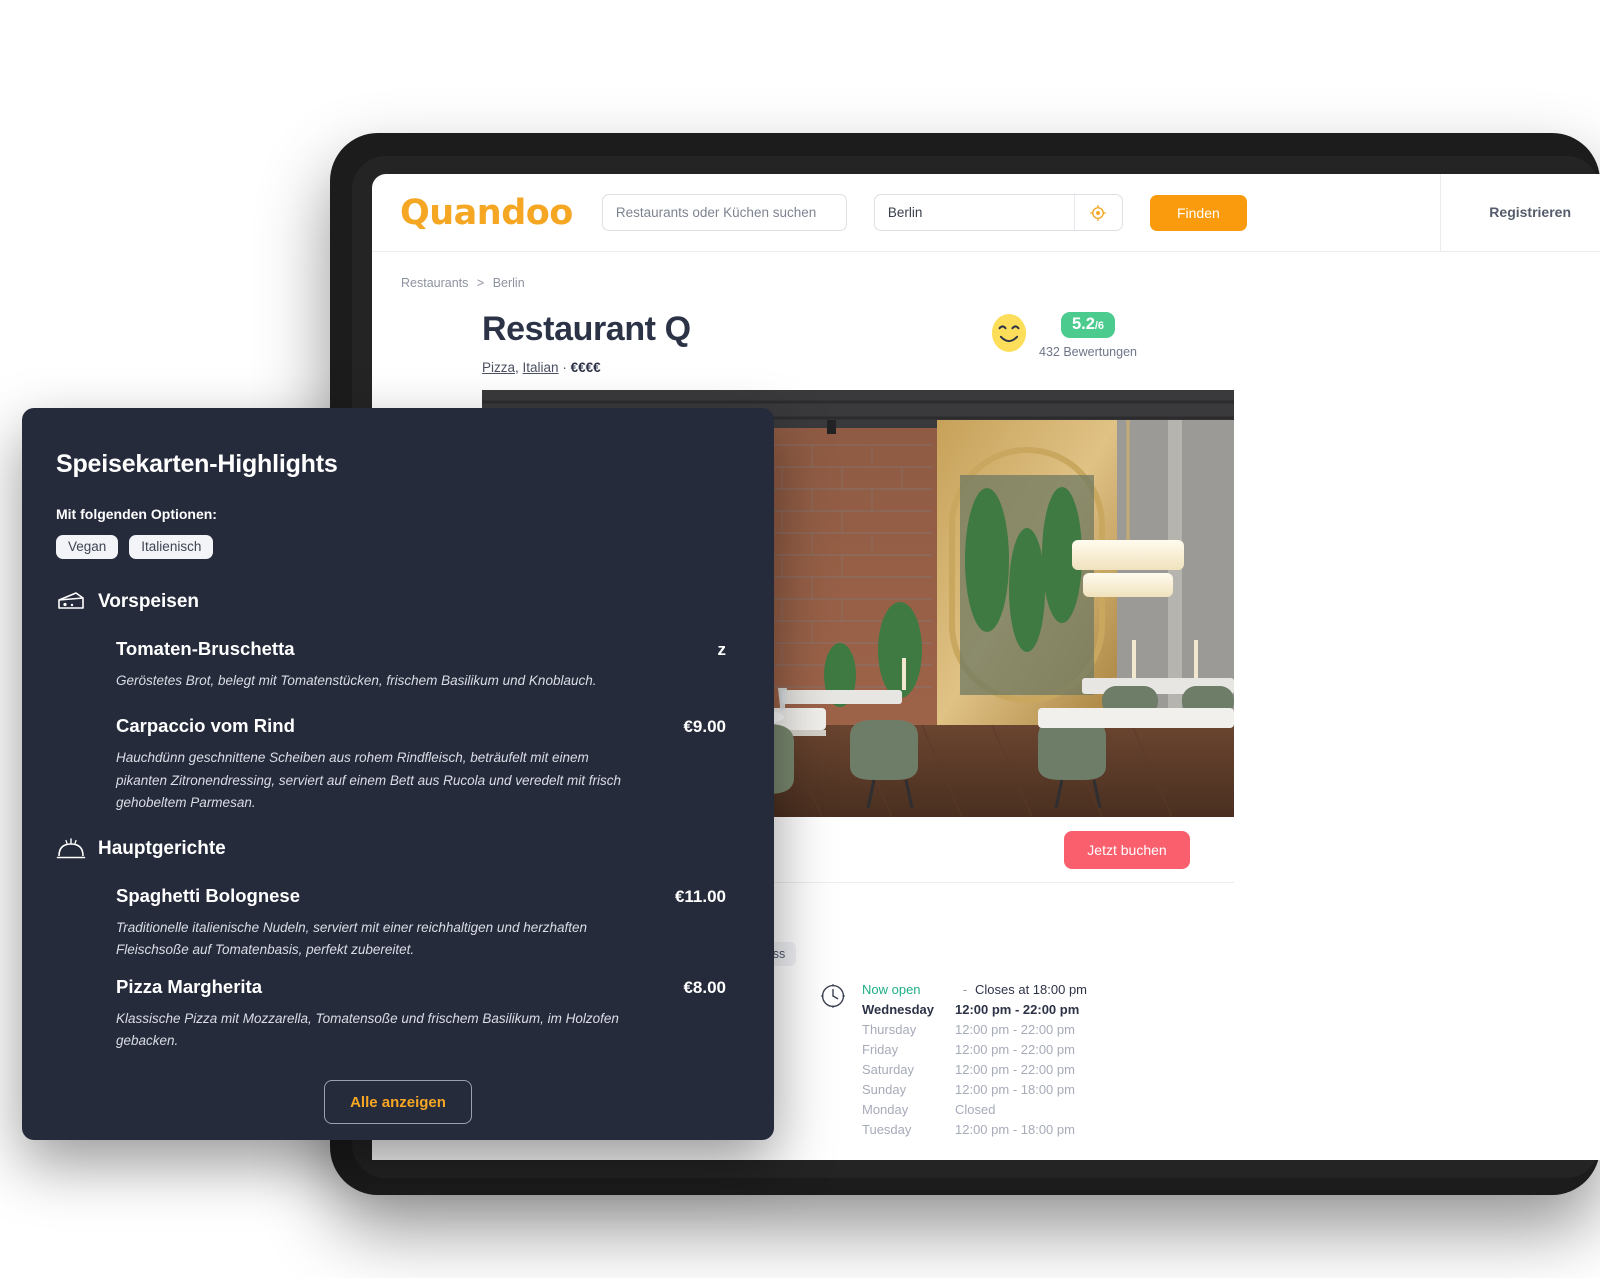  Describe the element at coordinates (974, 212) in the screenshot. I see `location-input: Berlin` at that location.